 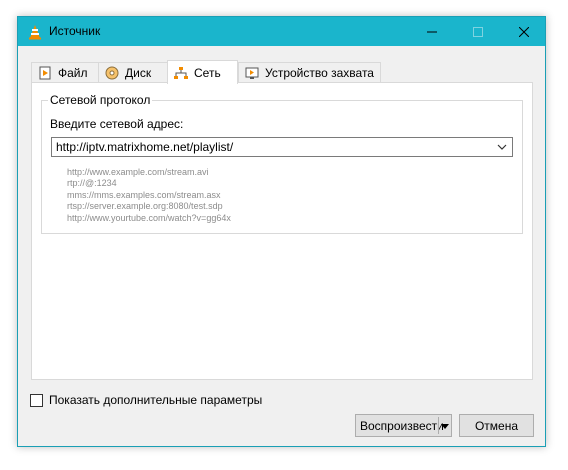 I want to click on minimize-icon, so click(x=432, y=31).